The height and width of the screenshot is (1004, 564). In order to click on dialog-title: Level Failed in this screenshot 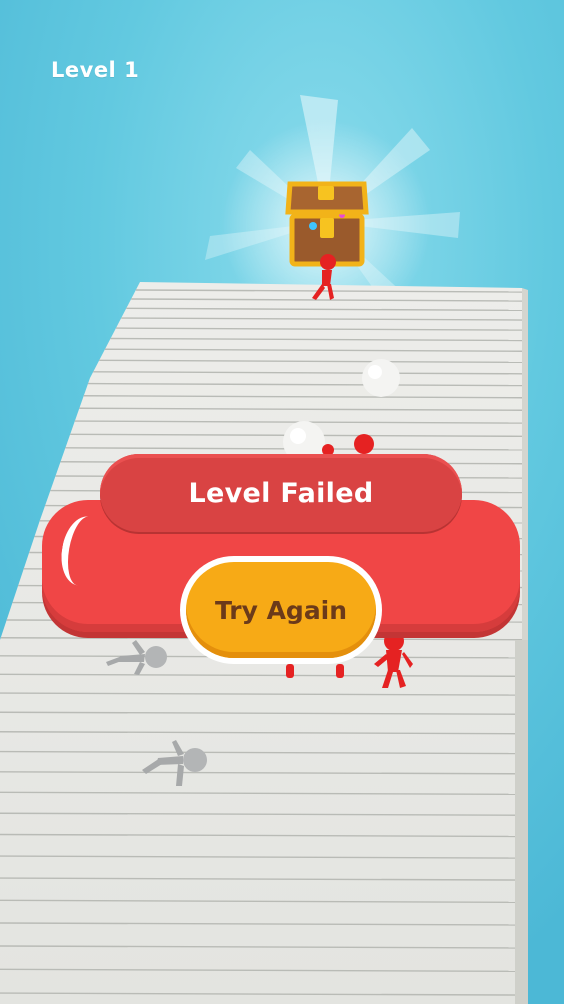, I will do `click(281, 493)`.